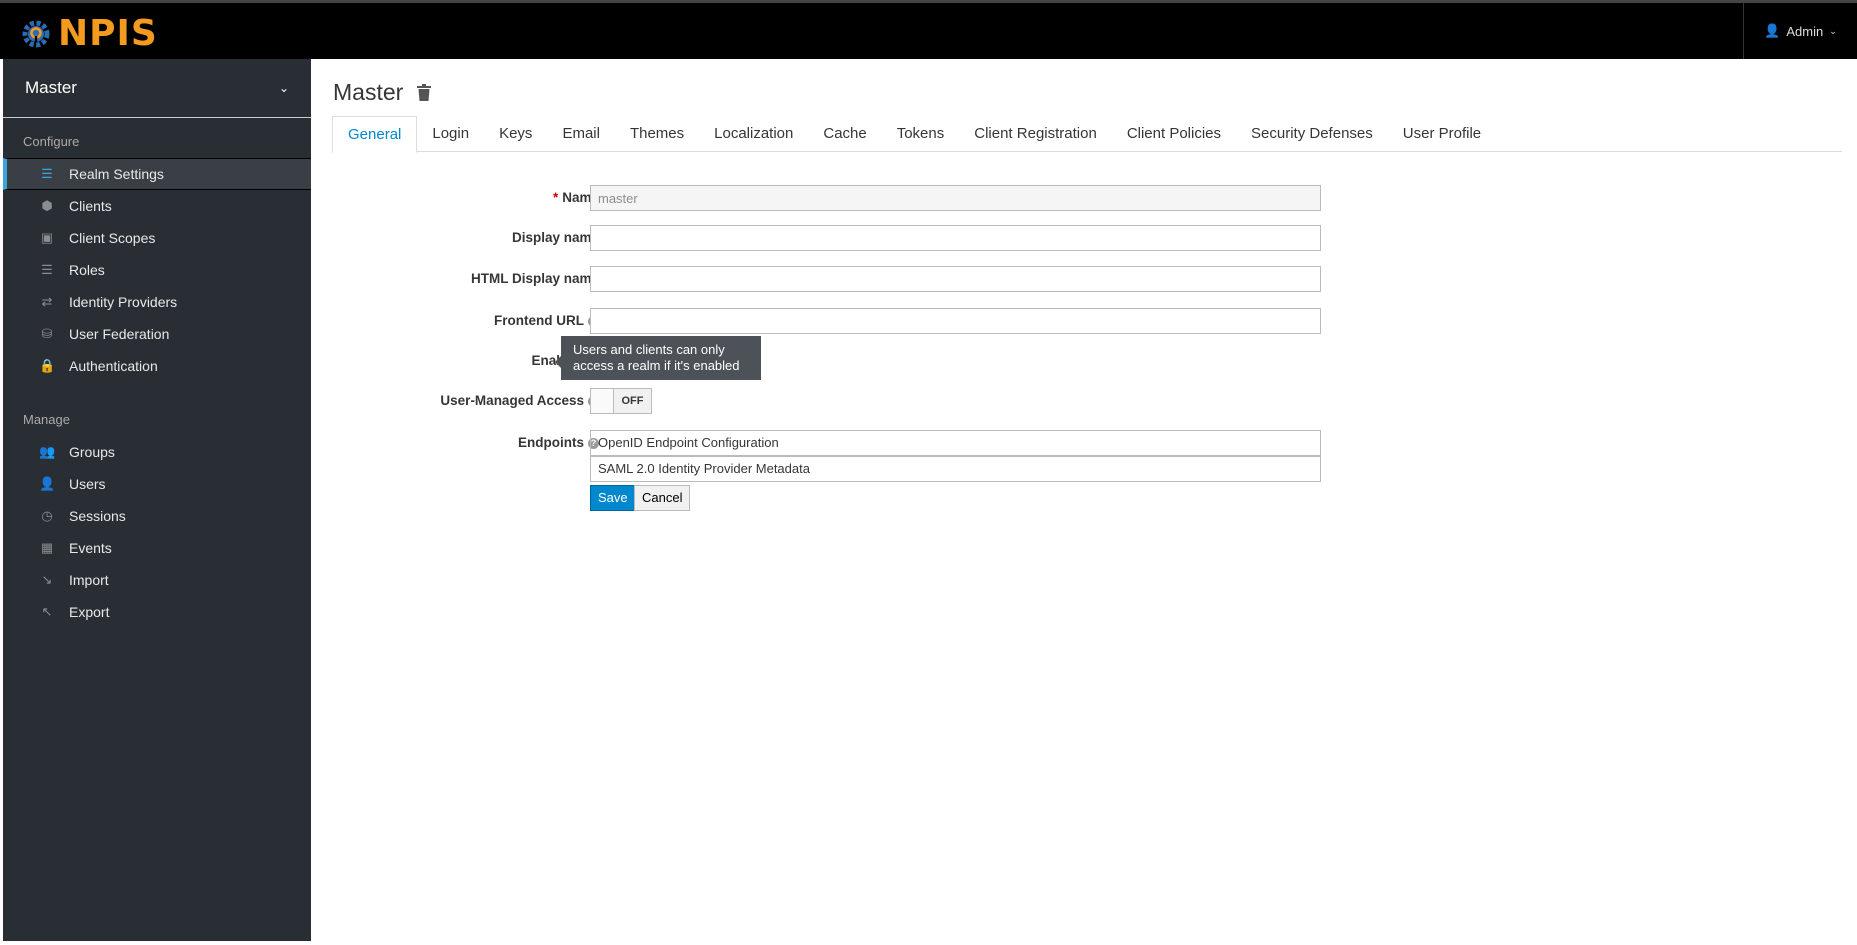 The image size is (1857, 945). What do you see at coordinates (92, 452) in the screenshot?
I see `sidebar-item-label: Groups` at bounding box center [92, 452].